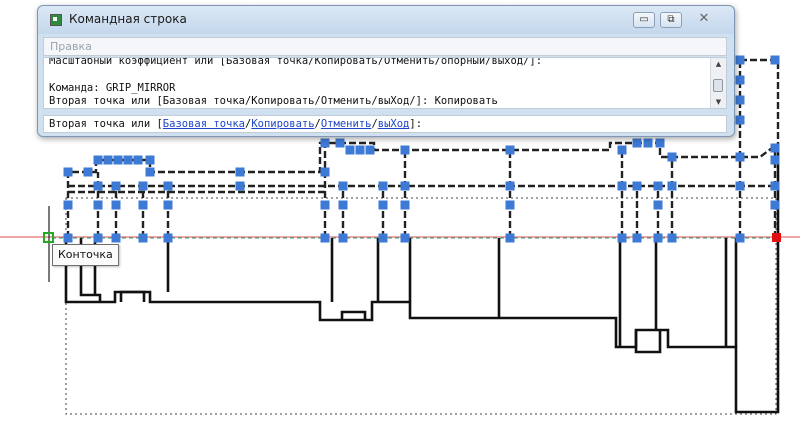 The image size is (800, 425). What do you see at coordinates (704, 20) in the screenshot?
I see `close-button: ✕` at bounding box center [704, 20].